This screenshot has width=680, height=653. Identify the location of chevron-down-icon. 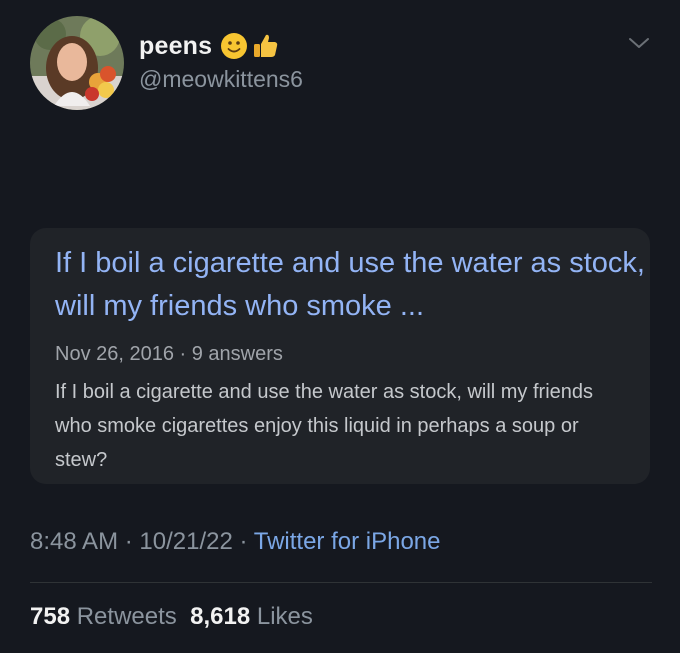
(639, 43).